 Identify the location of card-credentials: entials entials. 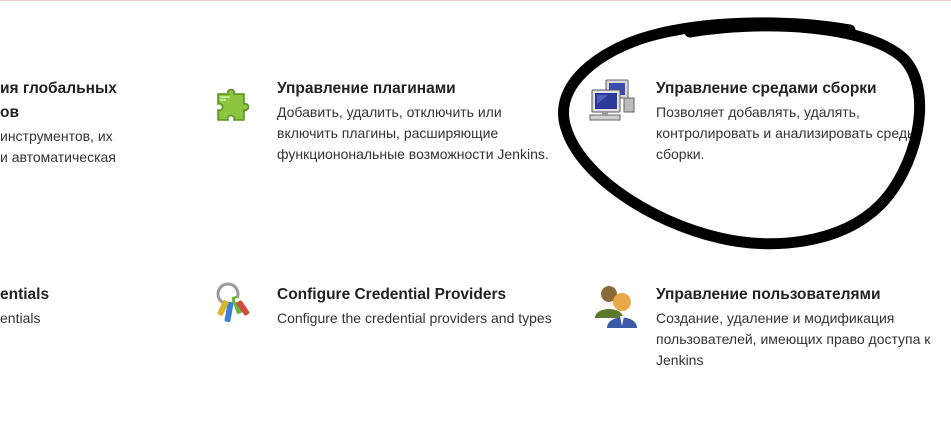
(90, 309).